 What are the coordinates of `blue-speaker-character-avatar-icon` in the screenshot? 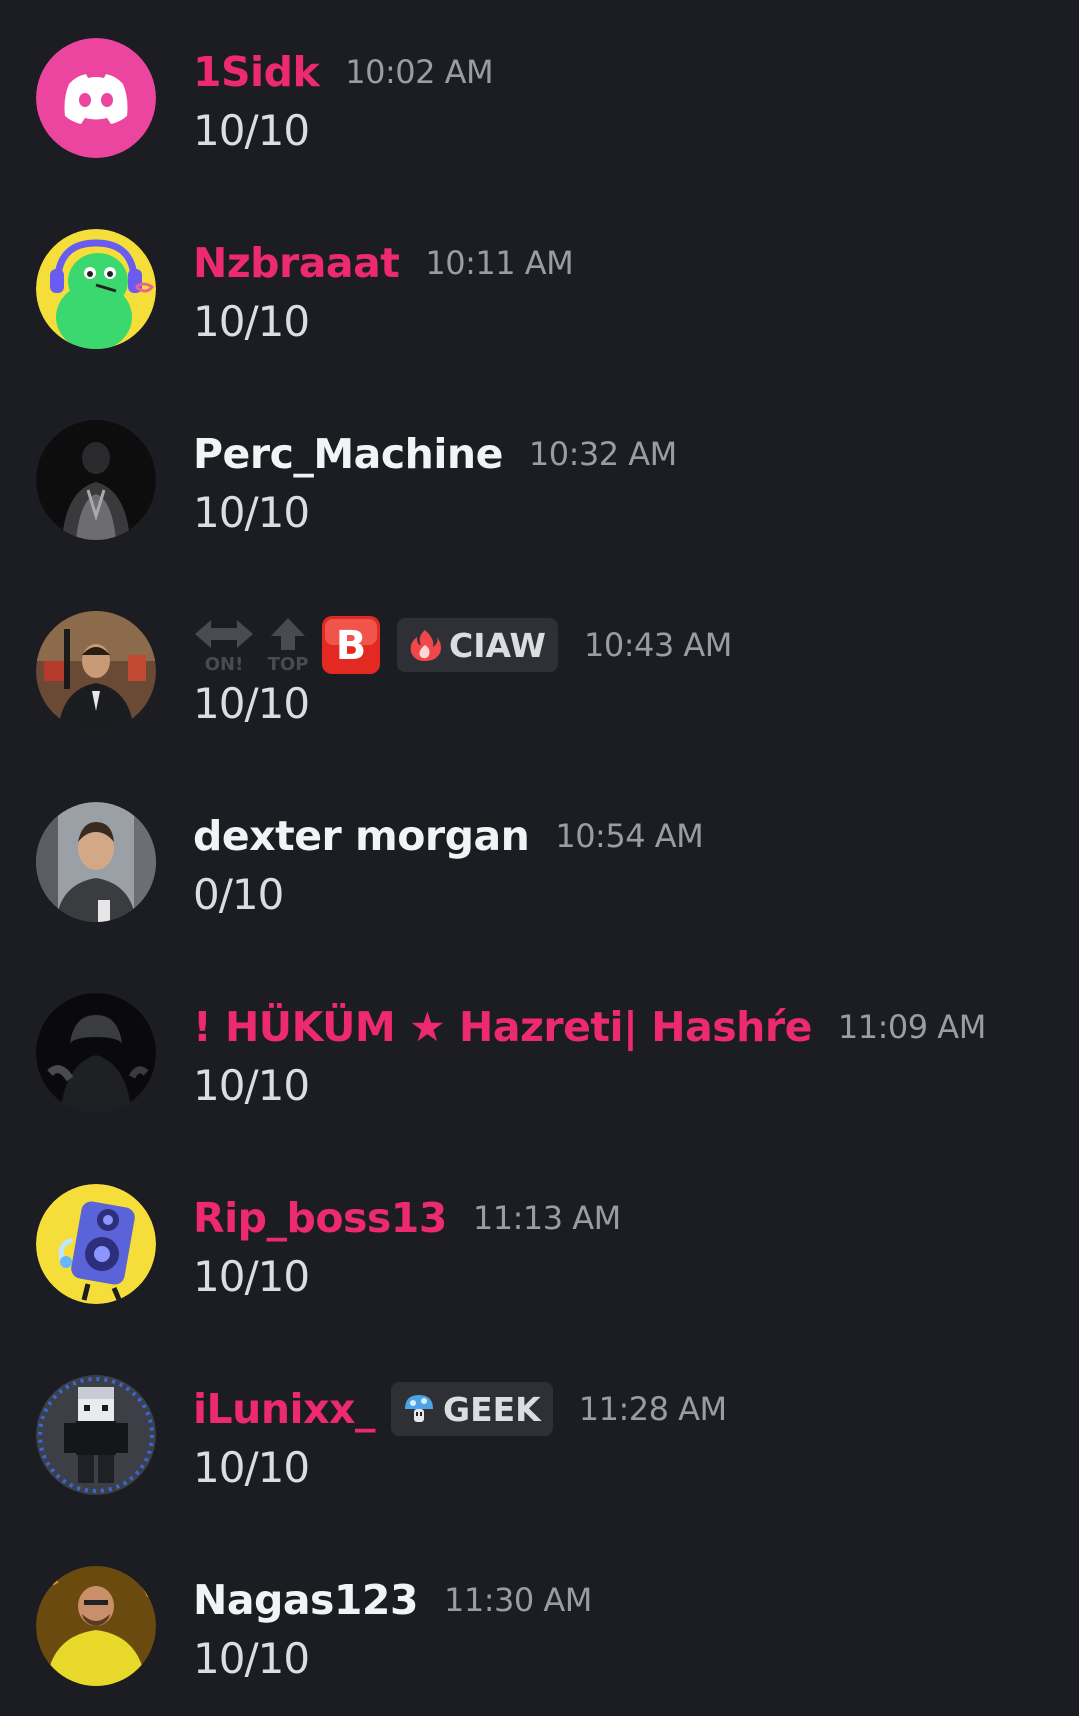 It's located at (96, 1244).